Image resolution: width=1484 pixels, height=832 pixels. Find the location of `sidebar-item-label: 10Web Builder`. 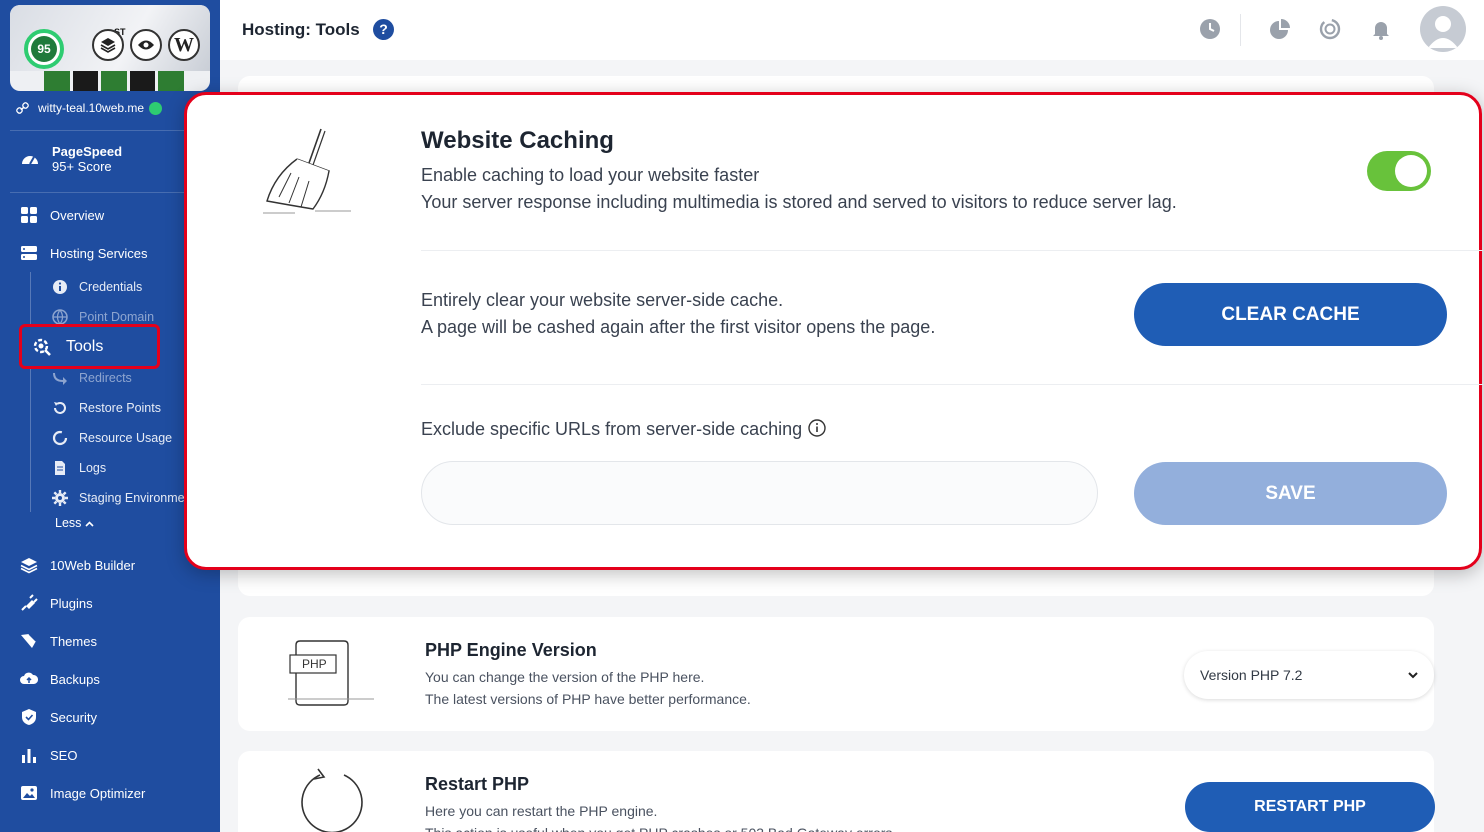

sidebar-item-label: 10Web Builder is located at coordinates (93, 565).